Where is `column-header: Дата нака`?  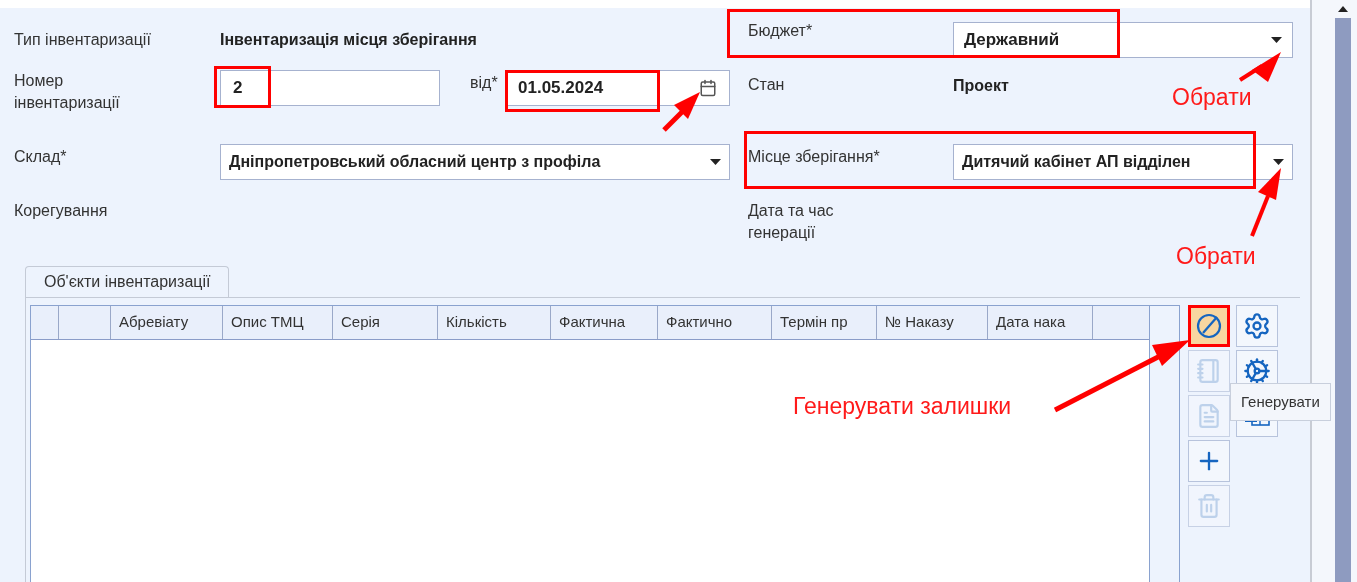 column-header: Дата нака is located at coordinates (1040, 322).